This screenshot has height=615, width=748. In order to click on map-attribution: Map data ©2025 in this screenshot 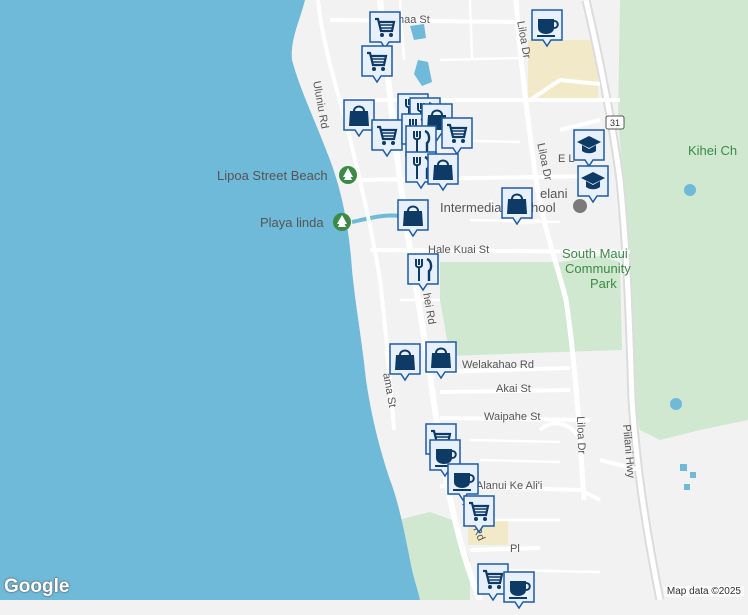, I will do `click(703, 591)`.